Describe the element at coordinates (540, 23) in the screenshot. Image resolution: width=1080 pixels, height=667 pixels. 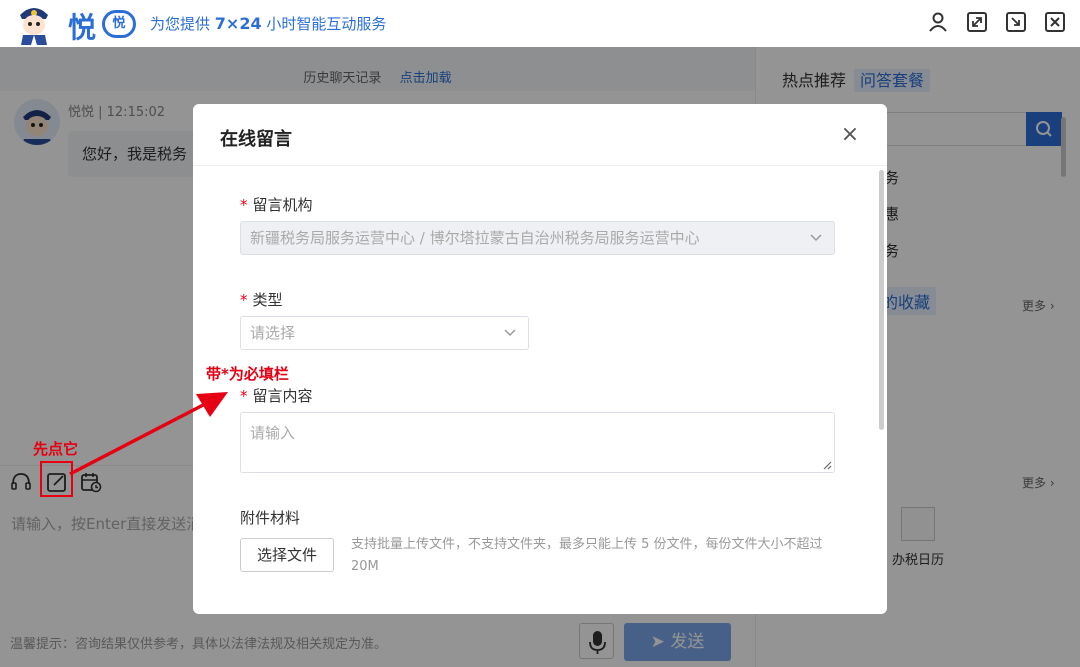
I see `app-header: 悦 悦 为您提供 7×24 小时智能互动服务` at that location.